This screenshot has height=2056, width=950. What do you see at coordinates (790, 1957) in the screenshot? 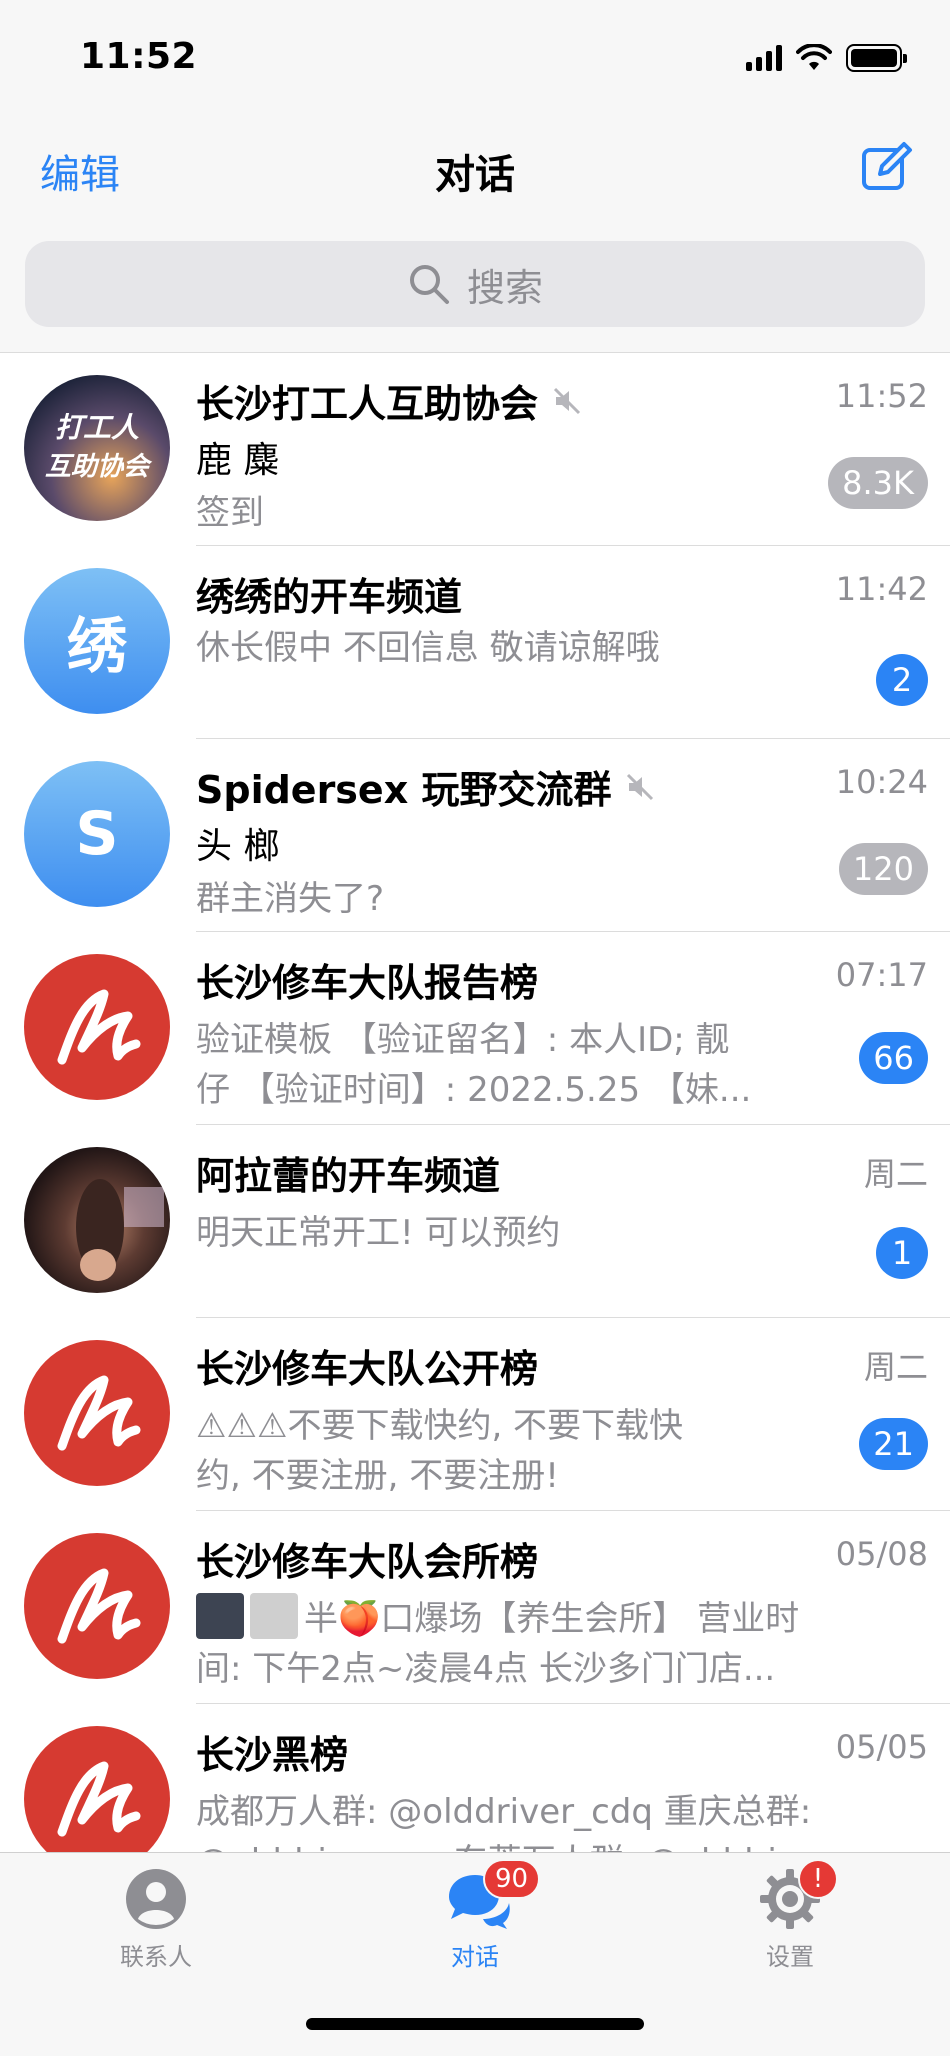
I see `tab-settings-label: 设置` at bounding box center [790, 1957].